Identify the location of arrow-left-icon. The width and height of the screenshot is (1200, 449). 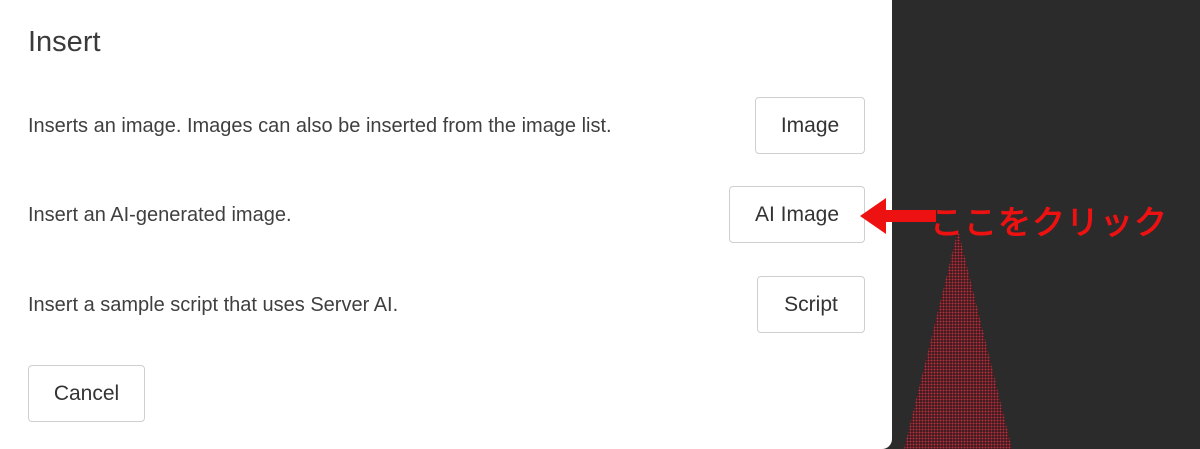
(898, 216).